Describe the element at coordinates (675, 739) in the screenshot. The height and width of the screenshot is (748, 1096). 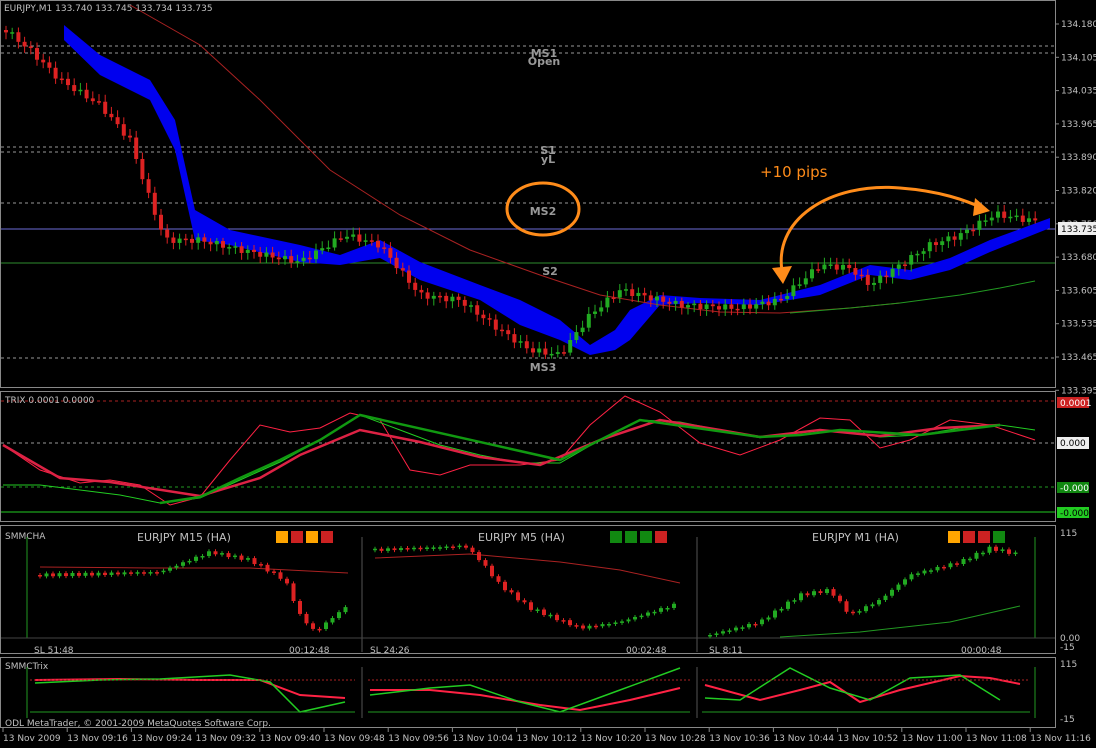
I see `time-tick-label: 13 Nov 10:28` at that location.